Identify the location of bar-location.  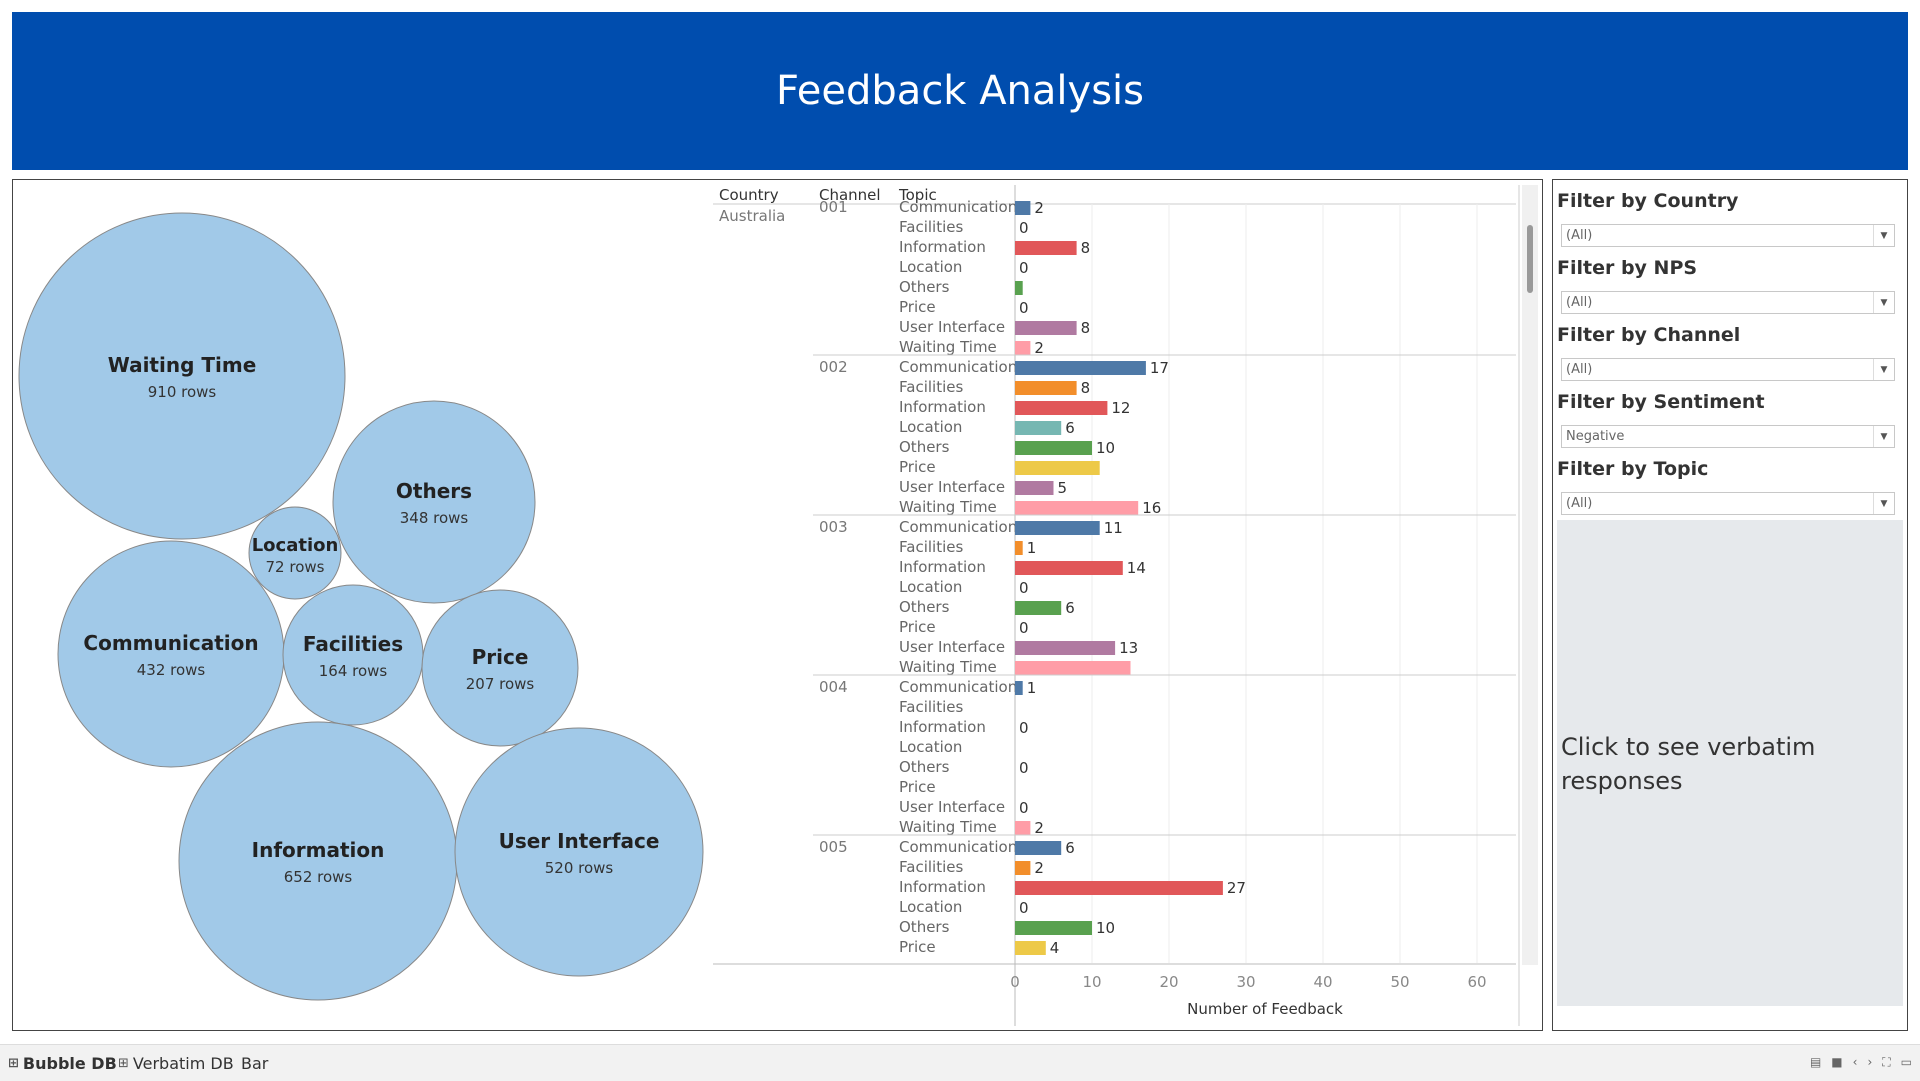
(1038, 428).